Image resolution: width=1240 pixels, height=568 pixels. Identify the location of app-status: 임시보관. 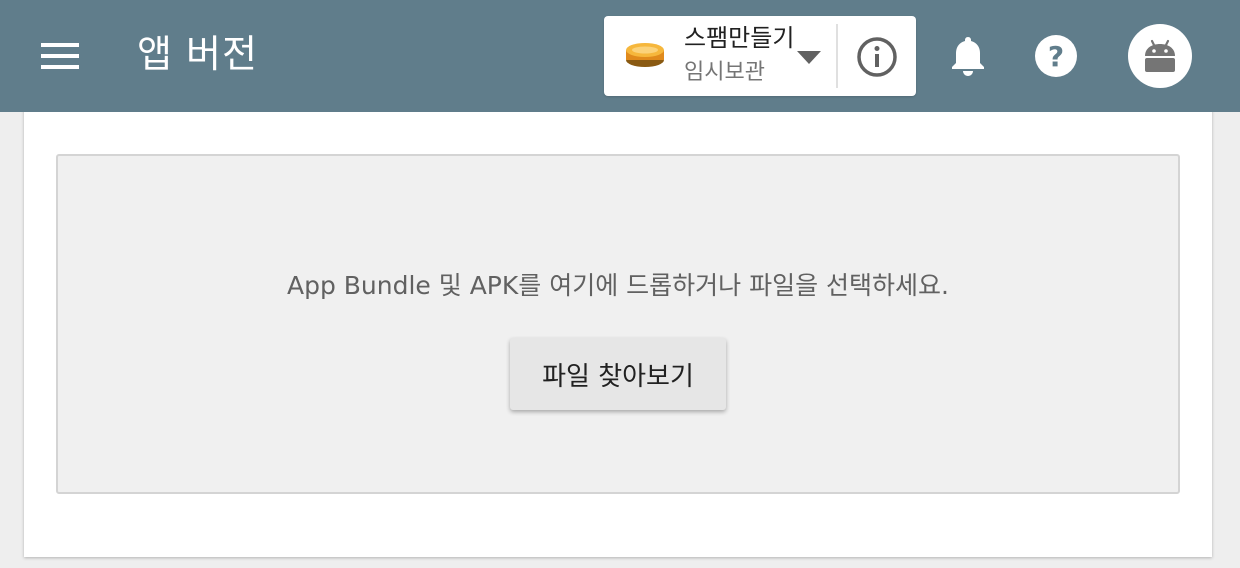
(724, 72).